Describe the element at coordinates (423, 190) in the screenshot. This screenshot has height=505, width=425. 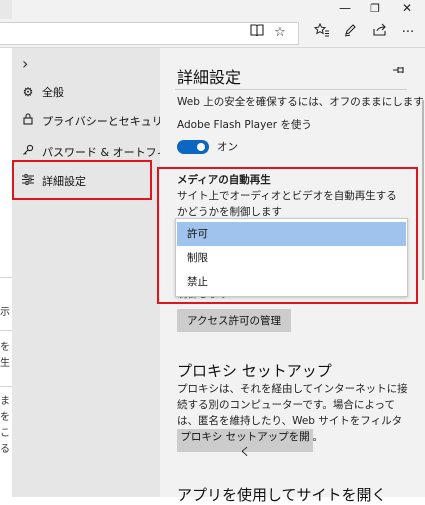
I see `scrollbar` at that location.